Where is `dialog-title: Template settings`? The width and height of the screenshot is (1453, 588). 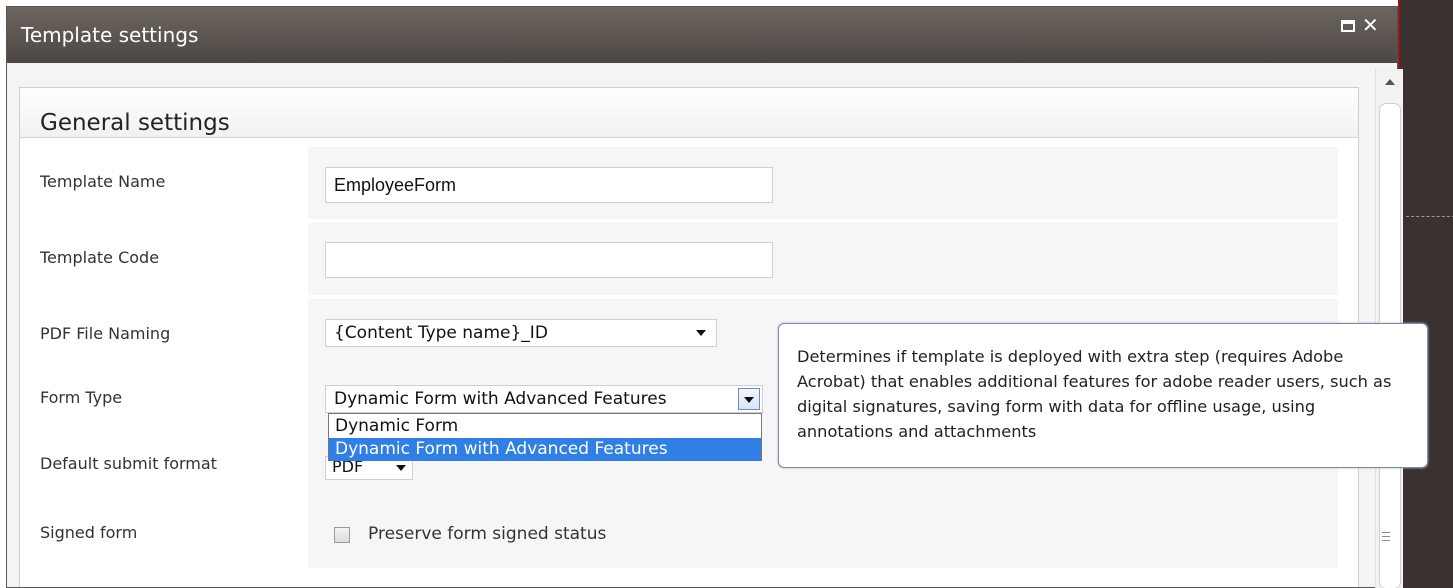
dialog-title: Template settings is located at coordinates (110, 35).